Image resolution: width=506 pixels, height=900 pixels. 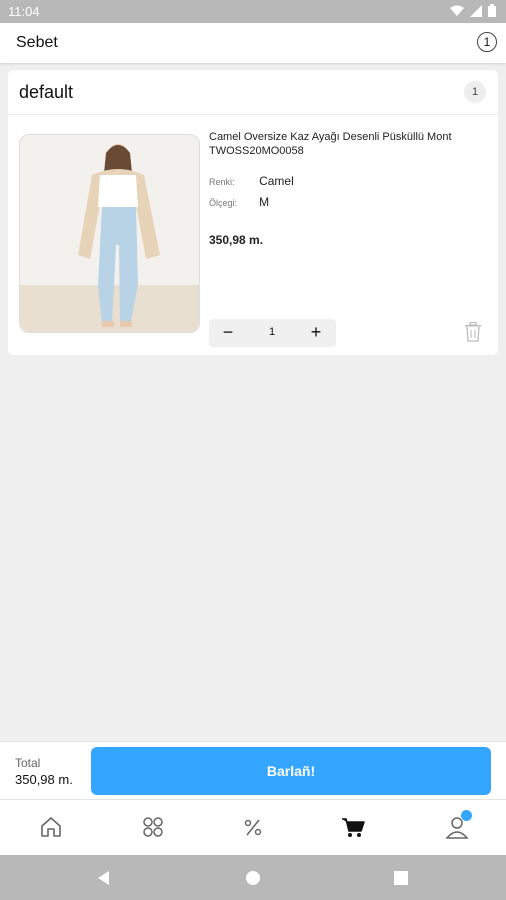 What do you see at coordinates (24, 11) in the screenshot?
I see `status-time: 11:04` at bounding box center [24, 11].